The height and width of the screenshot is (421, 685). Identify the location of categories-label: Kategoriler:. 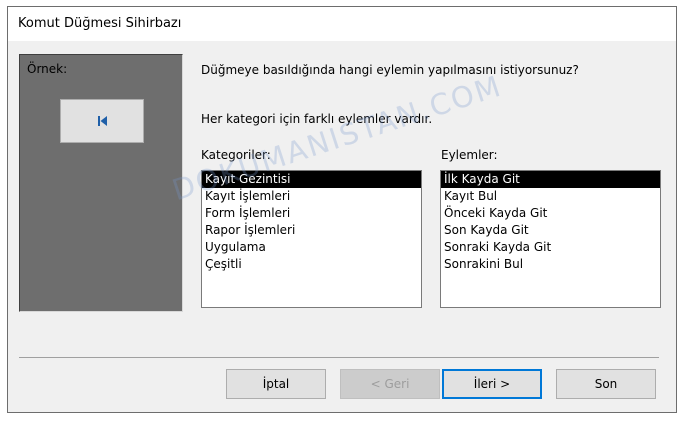
(236, 155).